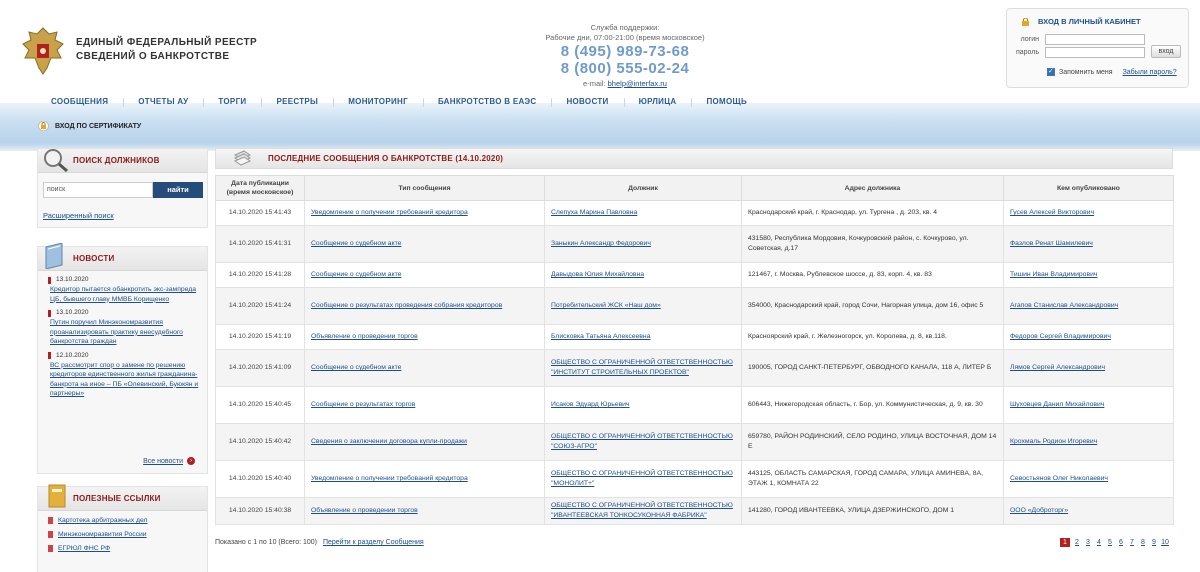 This screenshot has width=1200, height=572. Describe the element at coordinates (1039, 510) in the screenshot. I see `publisher-link: ООО «Доброторг»` at that location.